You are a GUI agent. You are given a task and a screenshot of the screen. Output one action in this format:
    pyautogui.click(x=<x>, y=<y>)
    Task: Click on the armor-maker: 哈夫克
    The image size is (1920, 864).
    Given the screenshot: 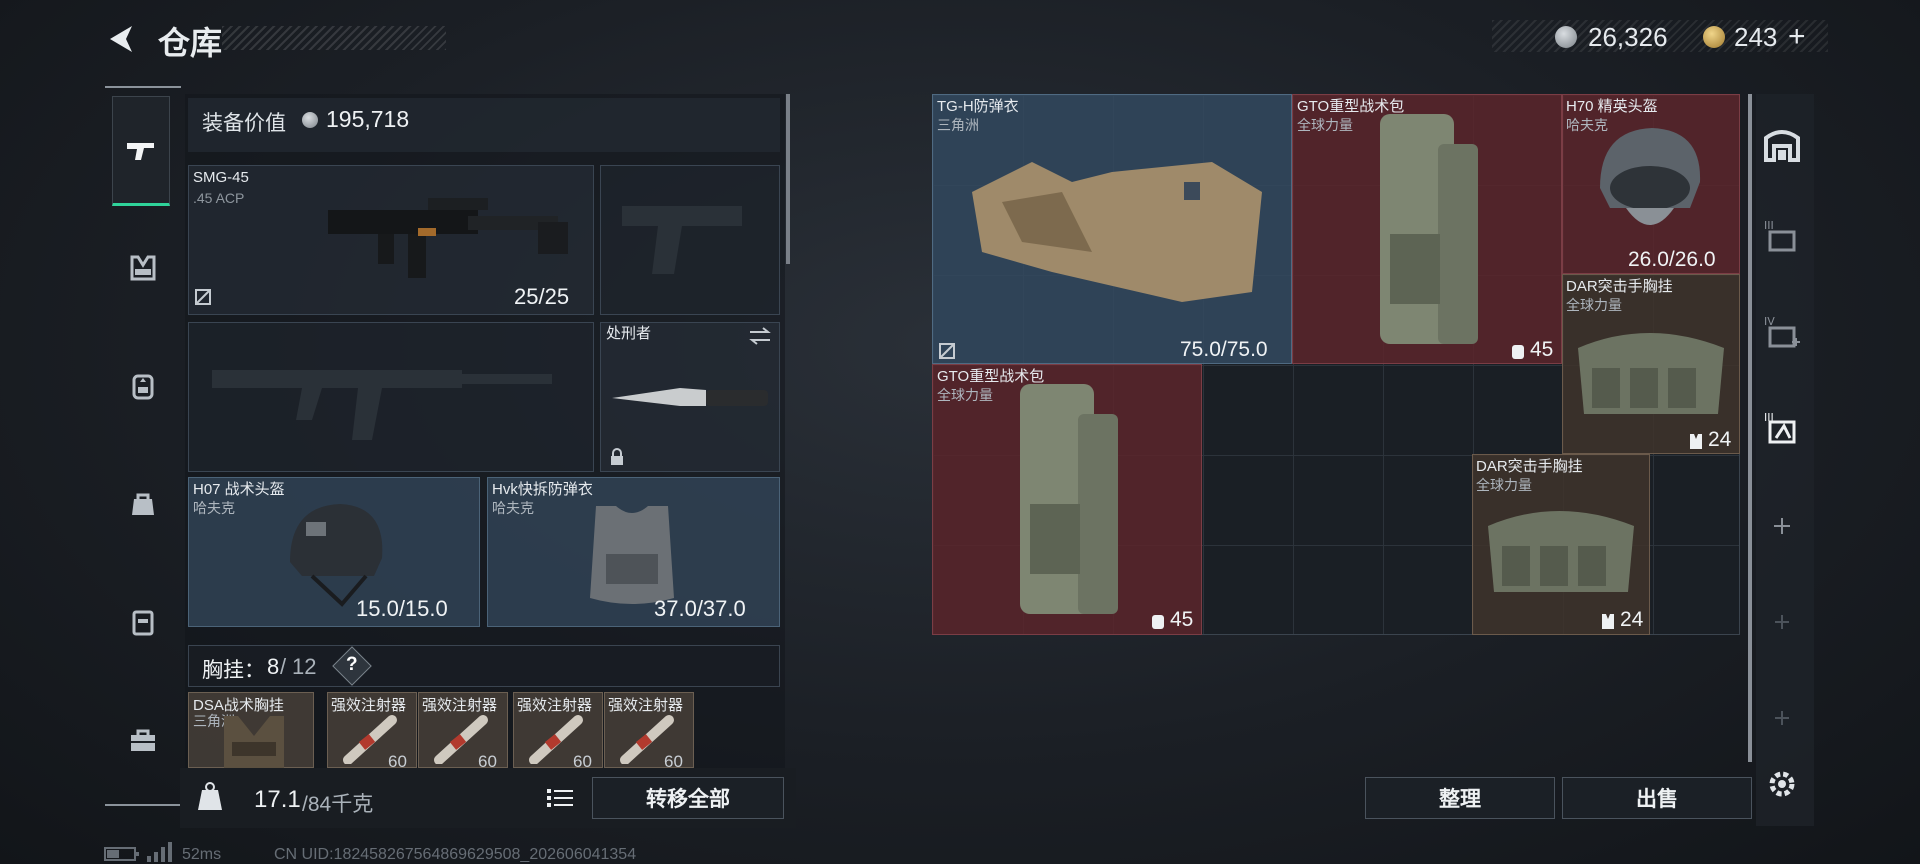 What is the action you would take?
    pyautogui.click(x=513, y=508)
    